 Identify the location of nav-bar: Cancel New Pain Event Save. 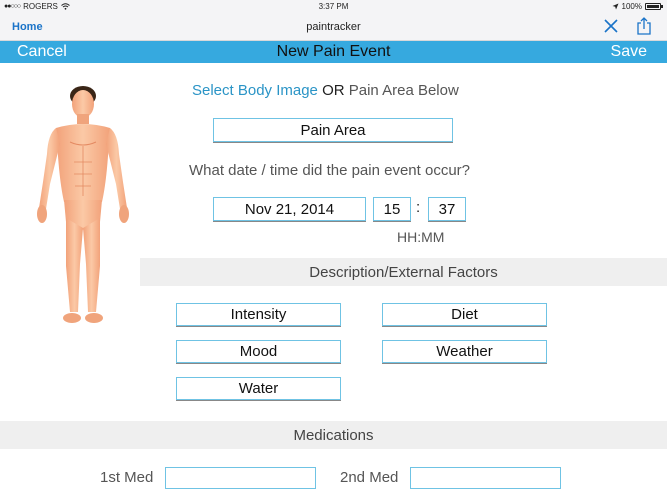
(333, 52).